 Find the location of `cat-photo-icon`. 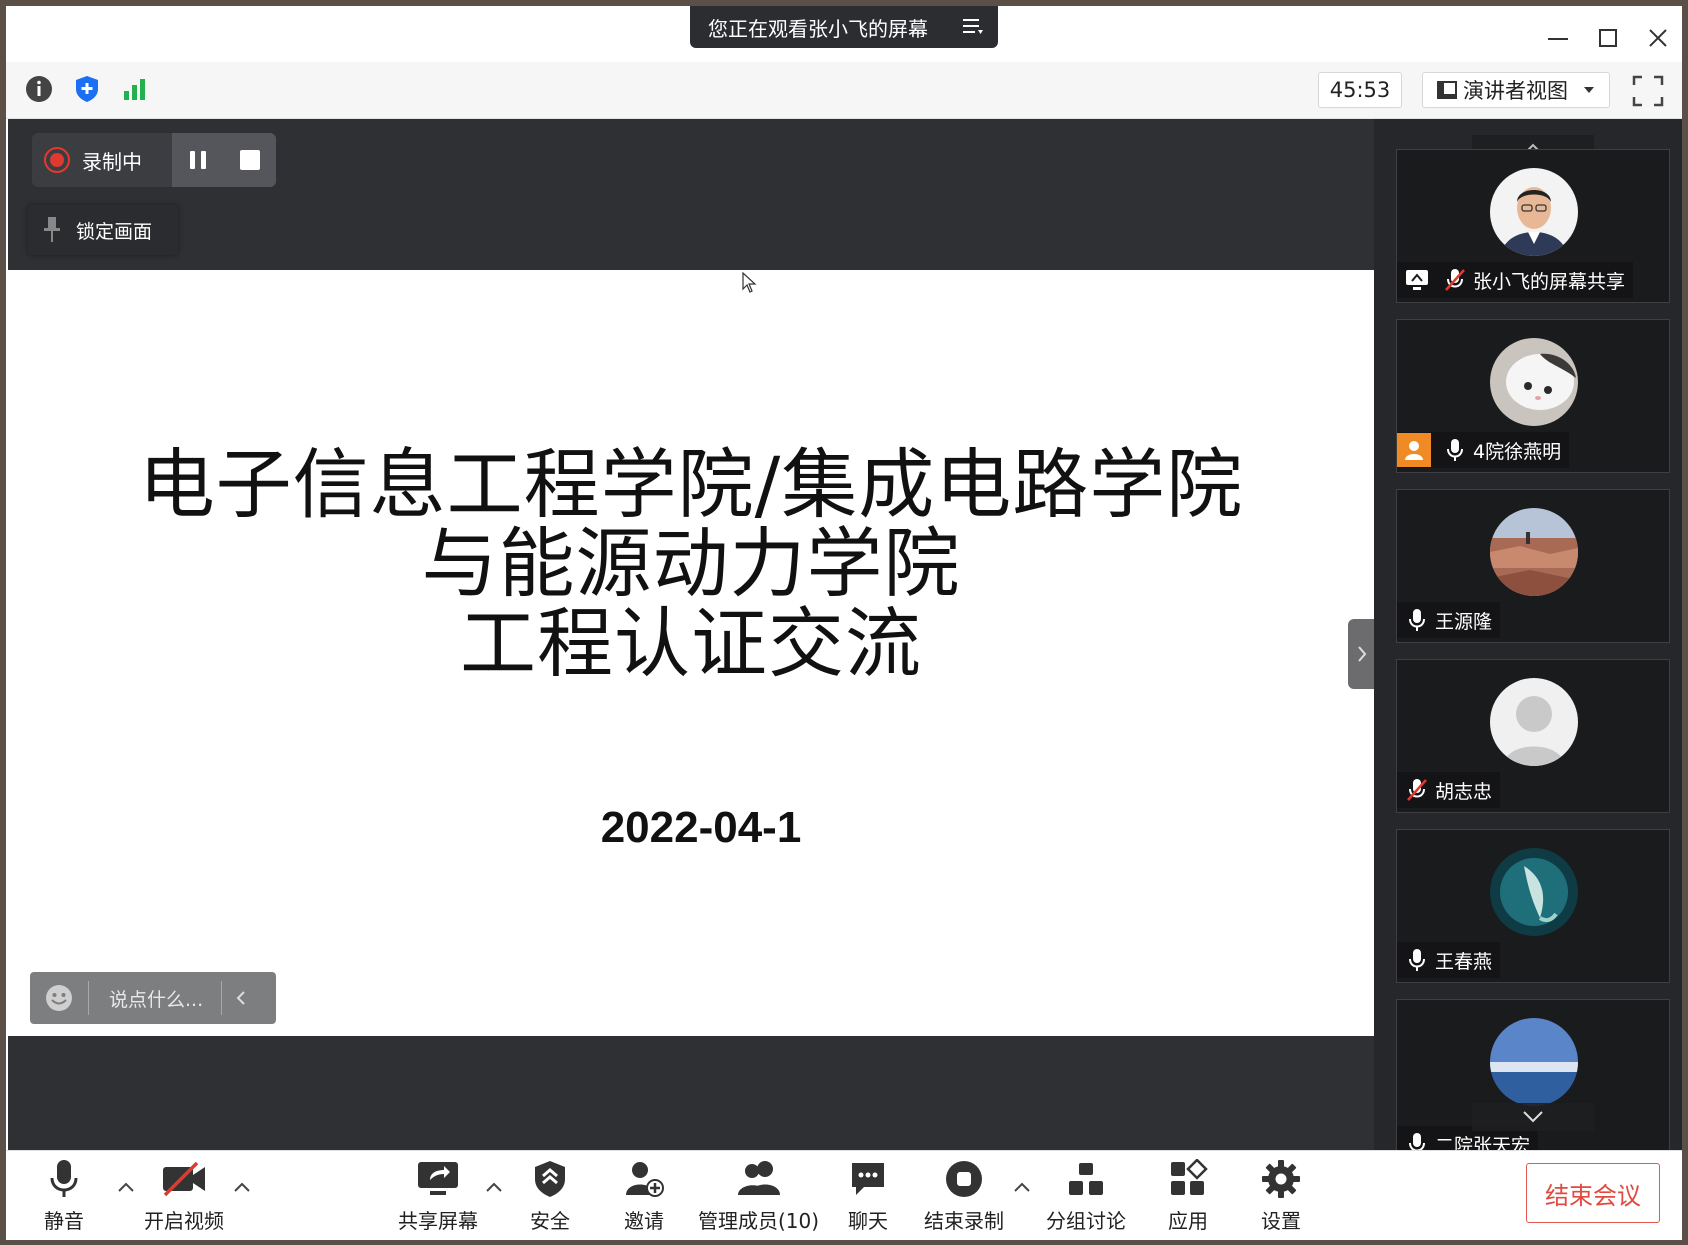

cat-photo-icon is located at coordinates (1534, 382).